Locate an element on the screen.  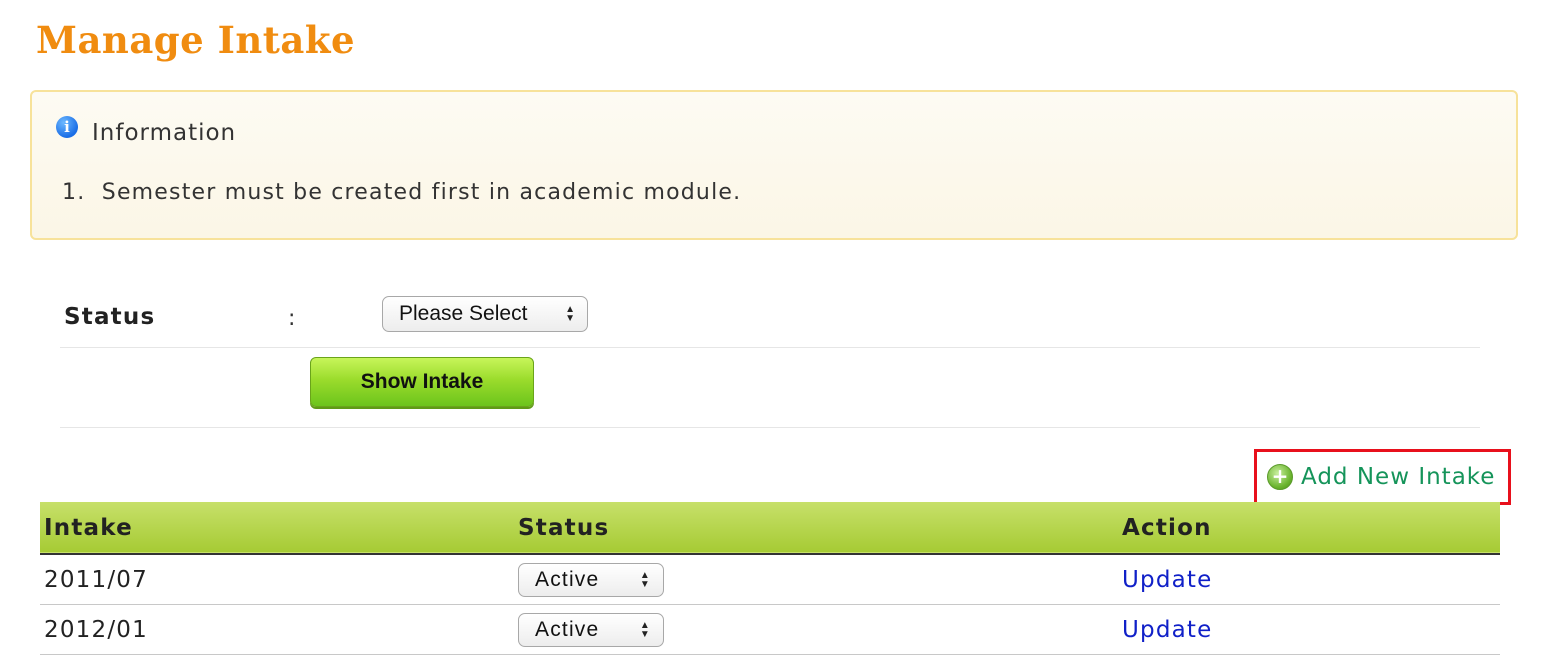
table-row: 2011/07 Active ▲ ▼ Update is located at coordinates (770, 579).